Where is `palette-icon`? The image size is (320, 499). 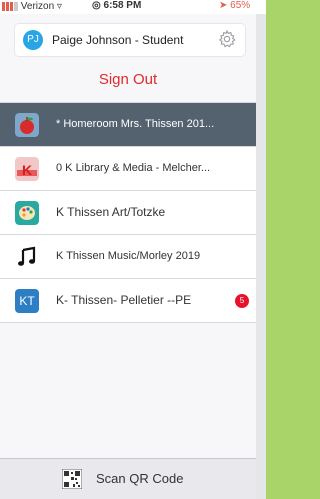
palette-icon is located at coordinates (27, 213).